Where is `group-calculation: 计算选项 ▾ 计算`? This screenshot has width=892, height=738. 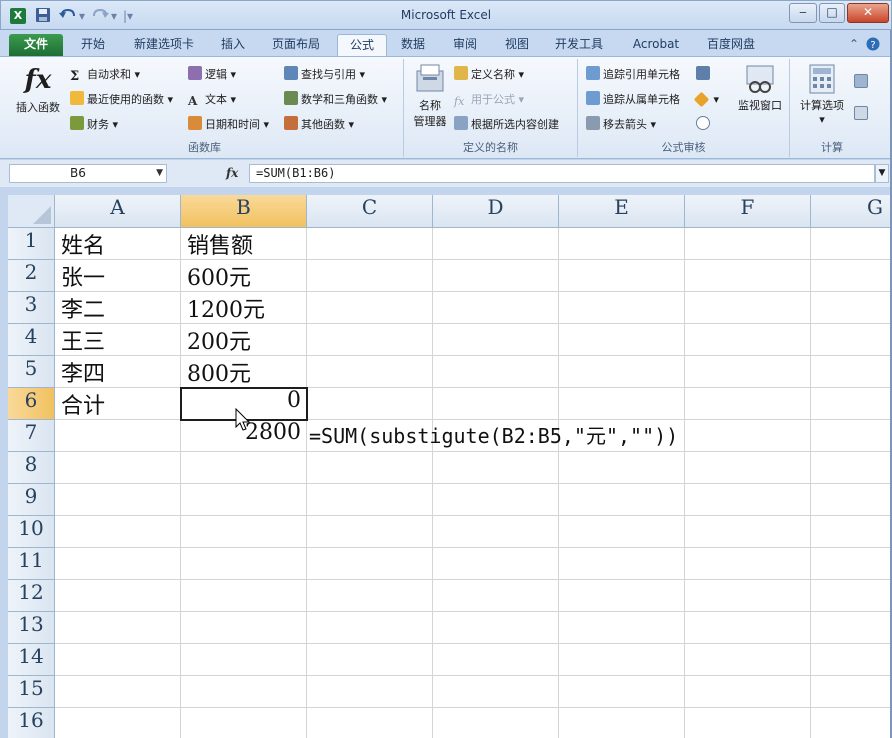 group-calculation: 计算选项 ▾ 计算 is located at coordinates (832, 108).